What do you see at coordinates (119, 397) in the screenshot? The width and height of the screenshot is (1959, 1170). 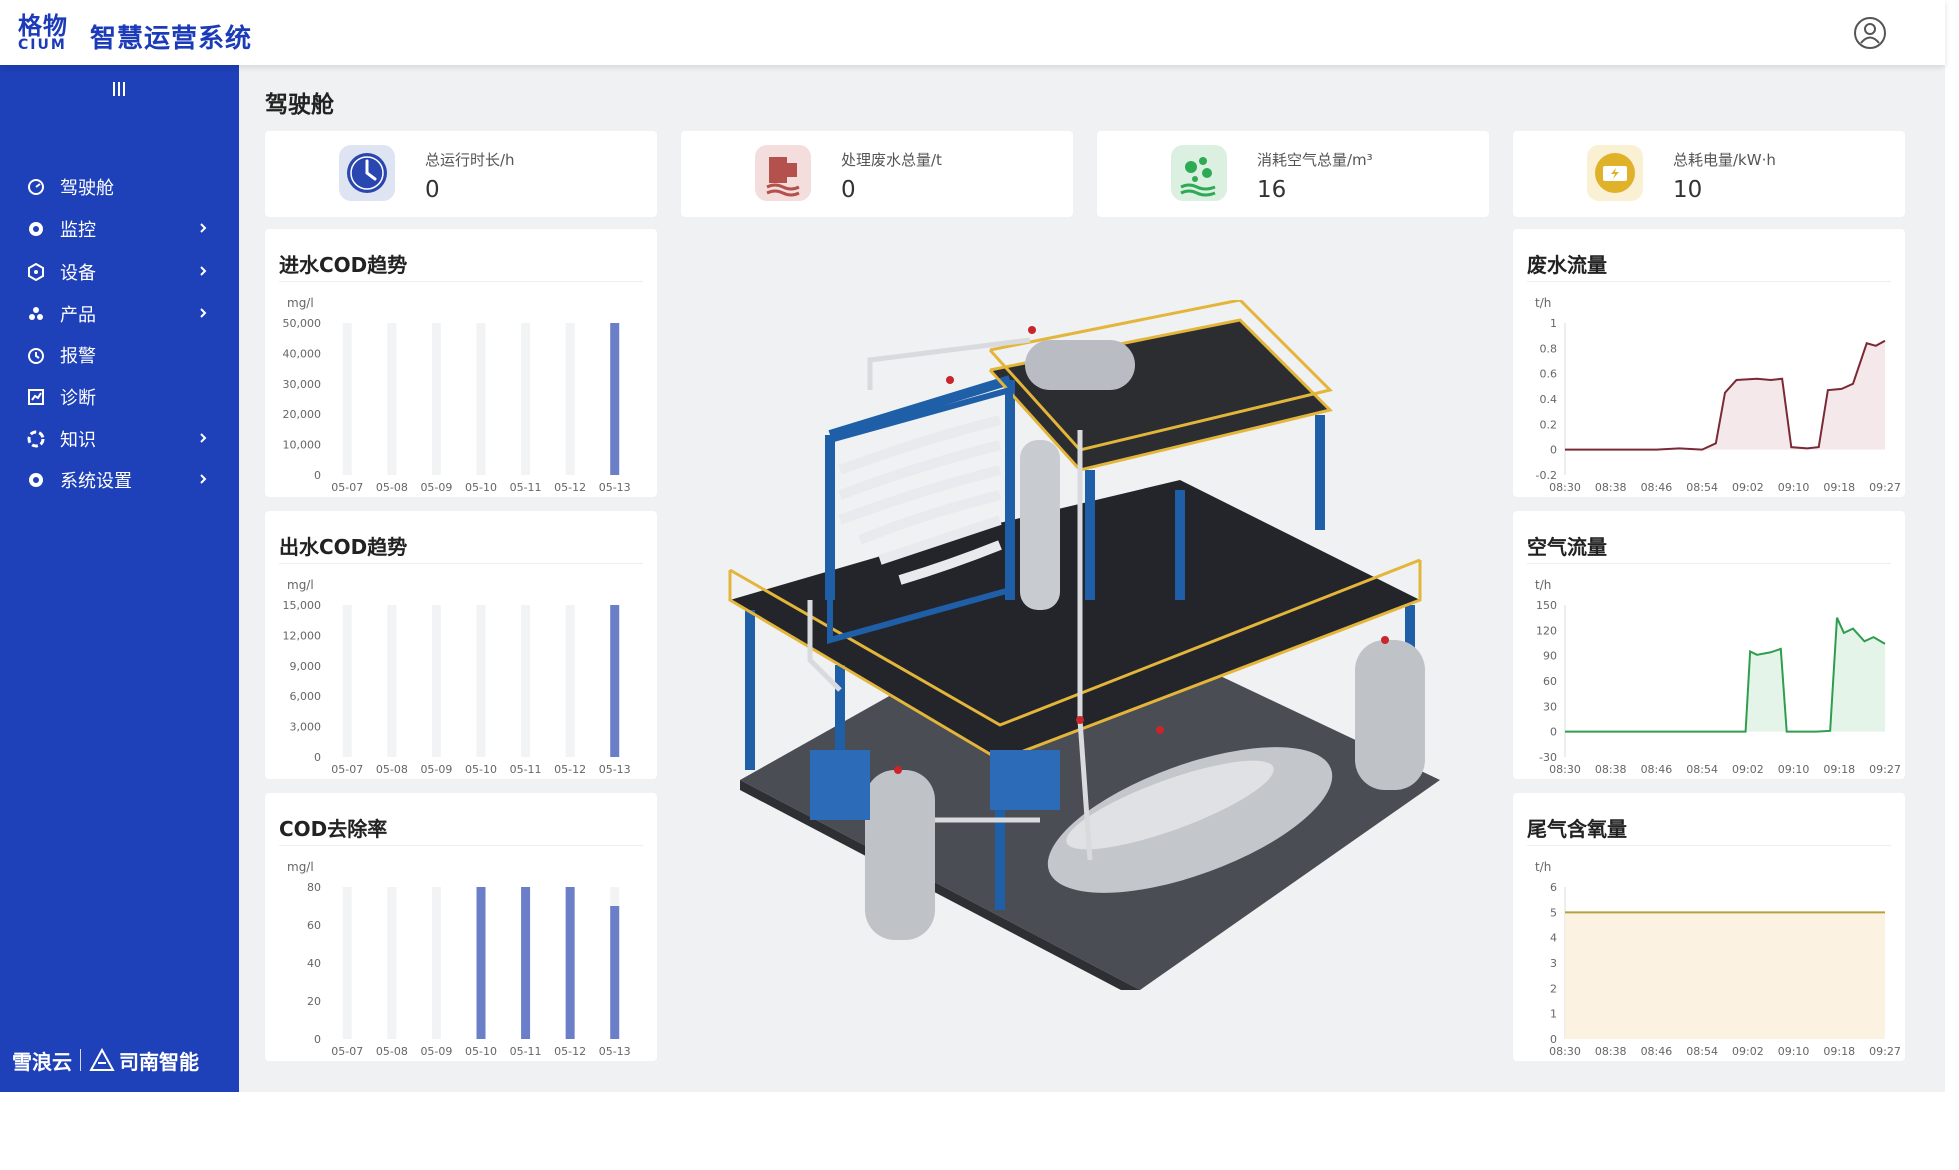 I see `sidebar-item-5: 诊断` at bounding box center [119, 397].